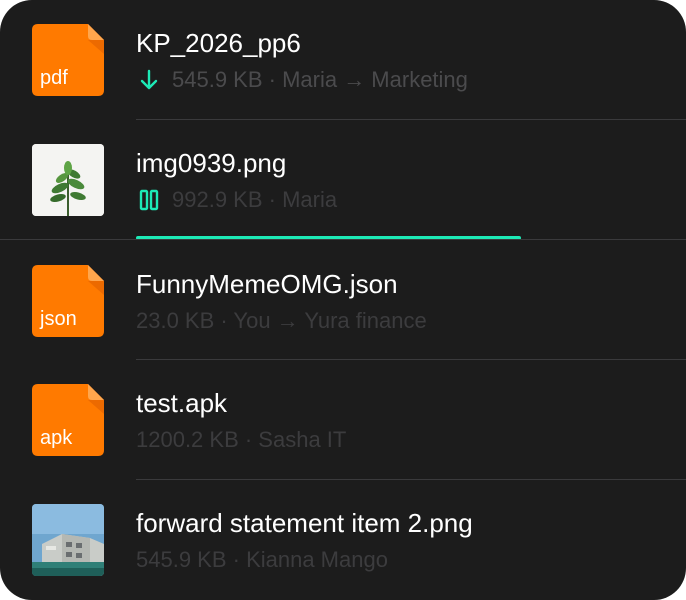 This screenshot has height=600, width=686. I want to click on file-meta: 1200.2 KB · Sasha IT, so click(241, 440).